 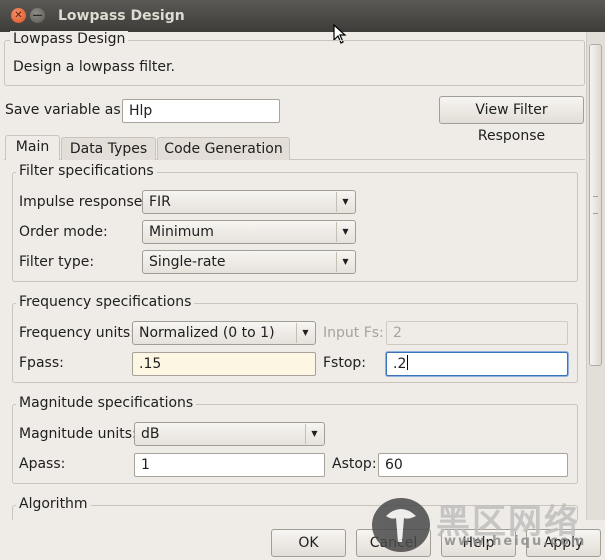 I want to click on impulse-response-value: FIR, so click(x=160, y=202).